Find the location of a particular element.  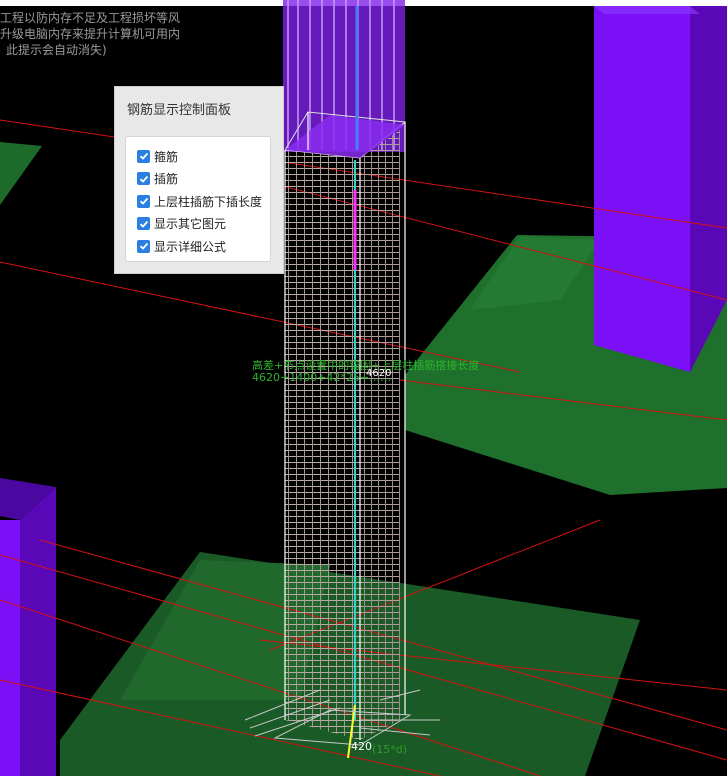

warning-line: 升级电脑内存来提升计算机可用内 is located at coordinates (90, 34).